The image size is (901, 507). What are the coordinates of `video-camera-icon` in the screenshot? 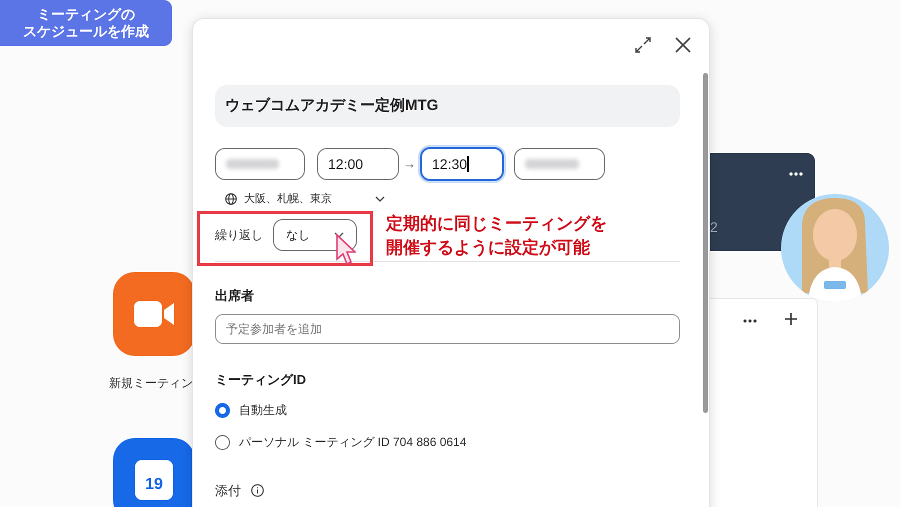 It's located at (154, 314).